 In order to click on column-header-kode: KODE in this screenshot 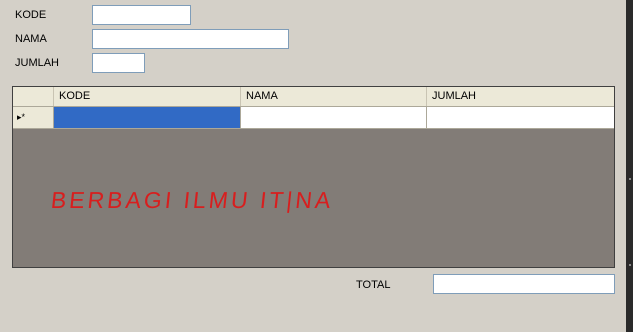, I will do `click(147, 96)`.